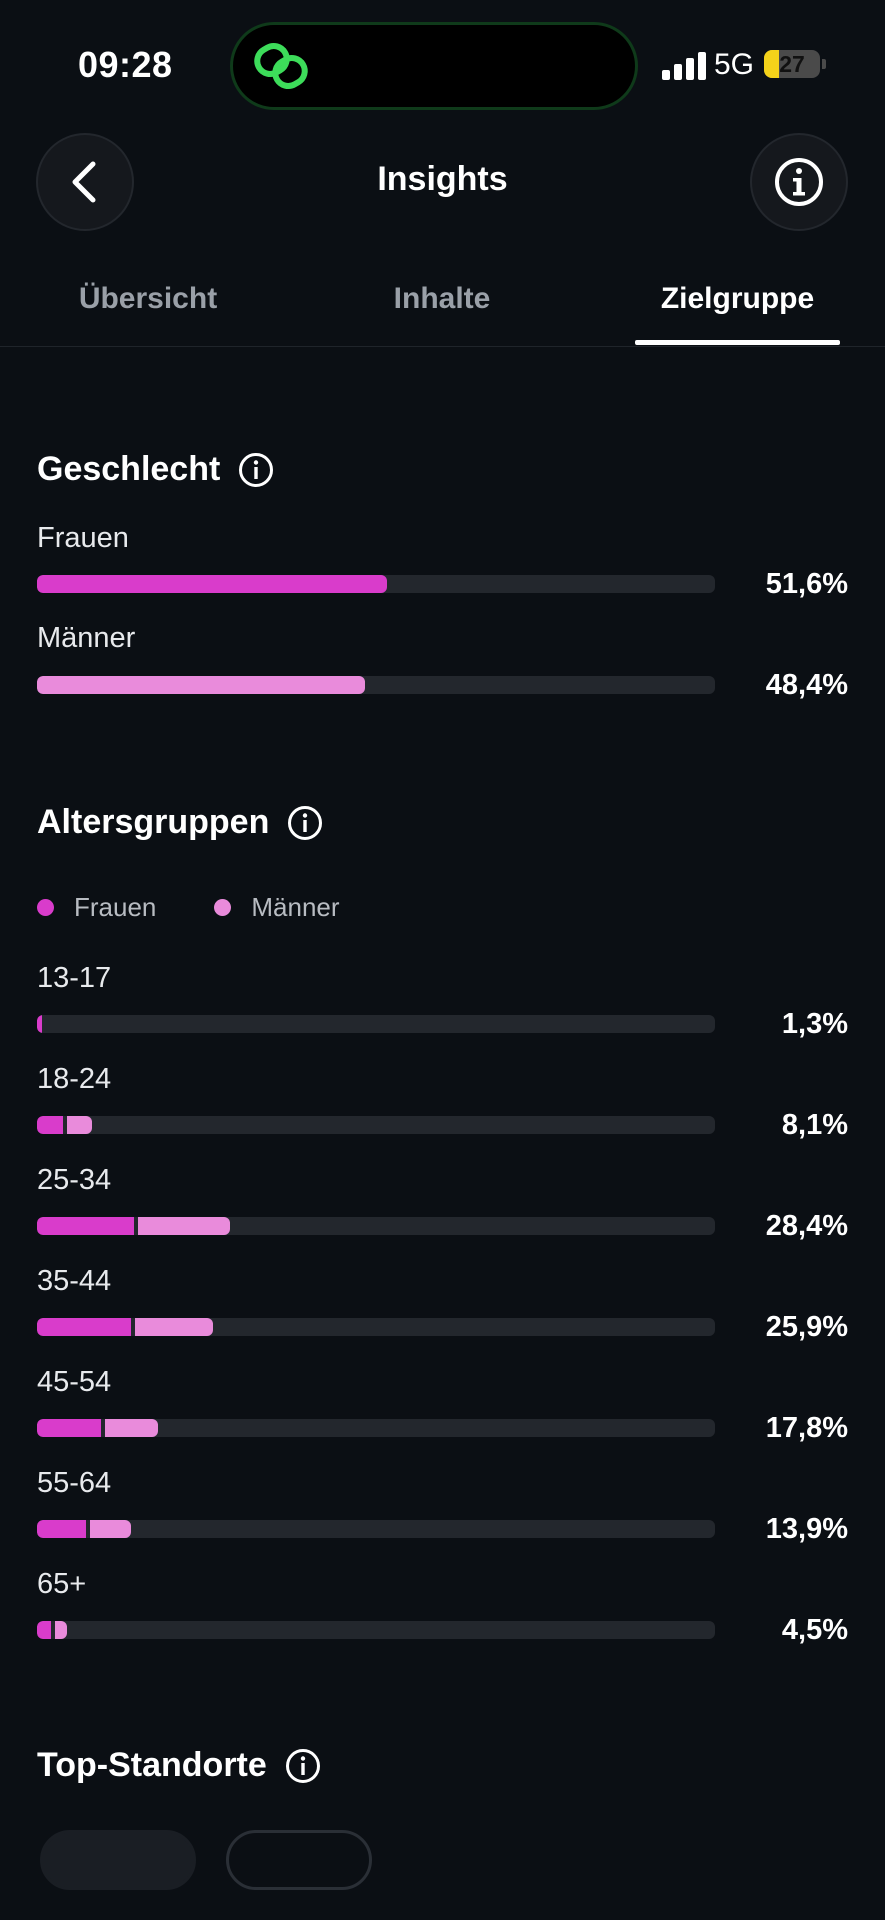 This screenshot has height=1920, width=885. Describe the element at coordinates (734, 64) in the screenshot. I see `network-type: 5G` at that location.